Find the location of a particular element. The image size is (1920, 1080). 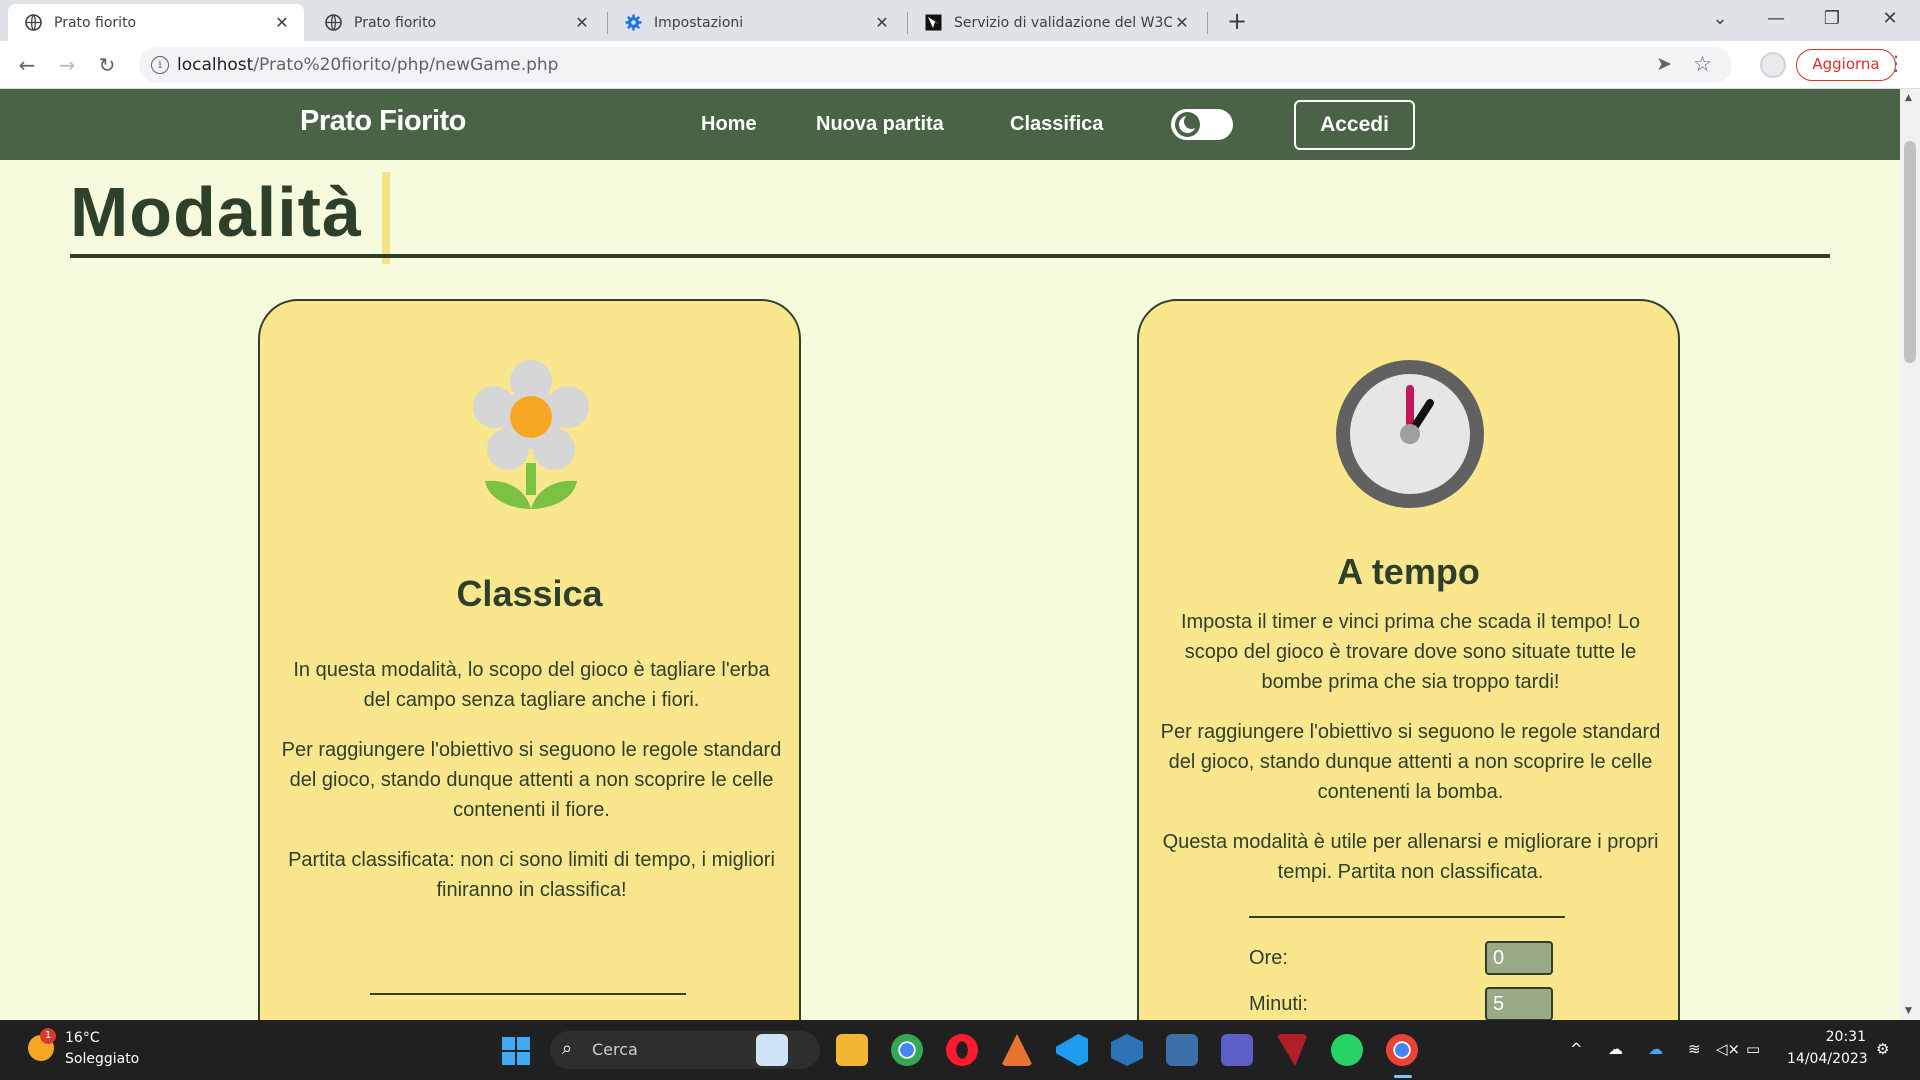

moon-icon is located at coordinates (1187, 124).